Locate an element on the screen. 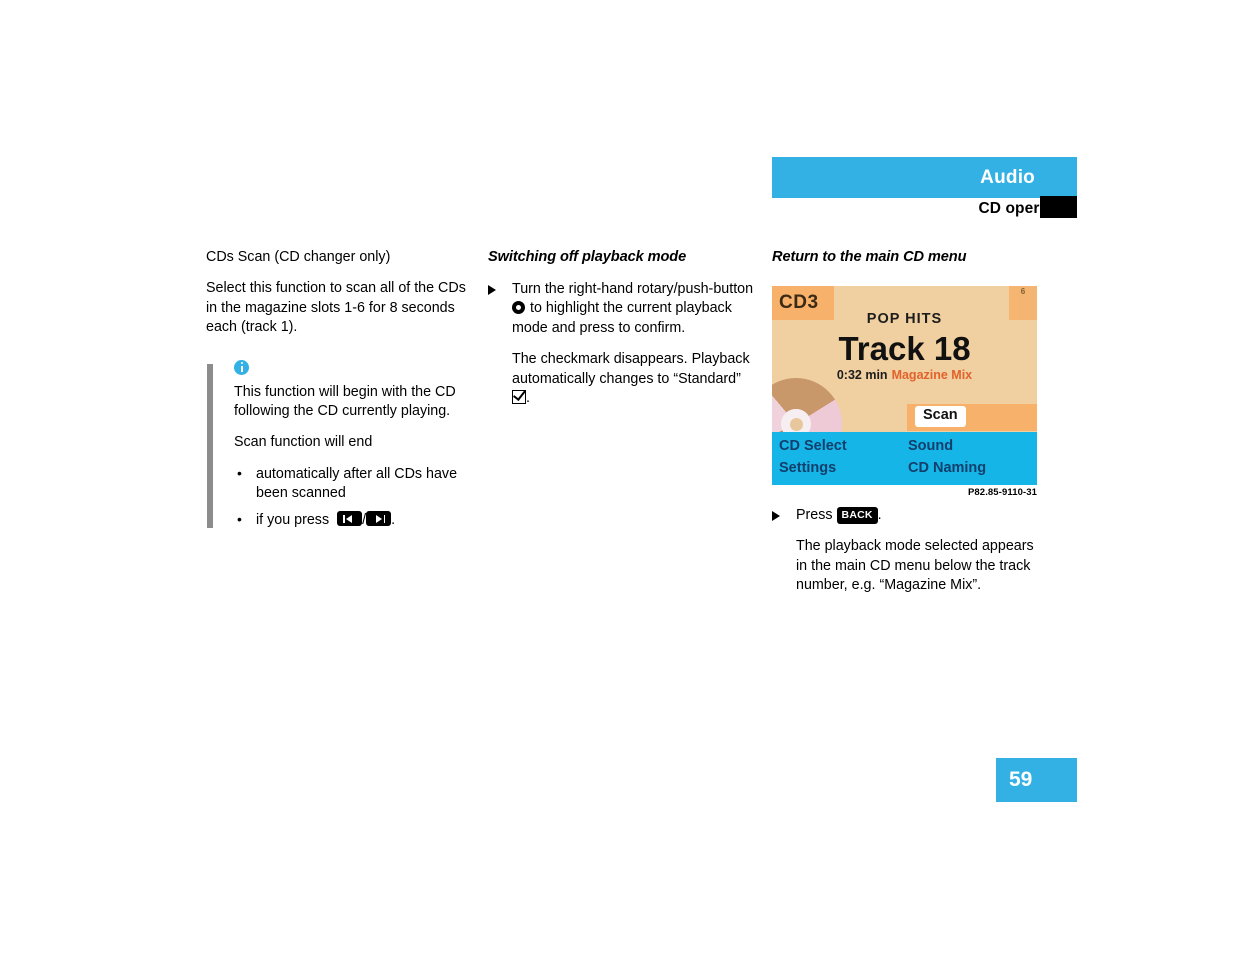  display-menu-item-settings: Settings is located at coordinates (807, 468).